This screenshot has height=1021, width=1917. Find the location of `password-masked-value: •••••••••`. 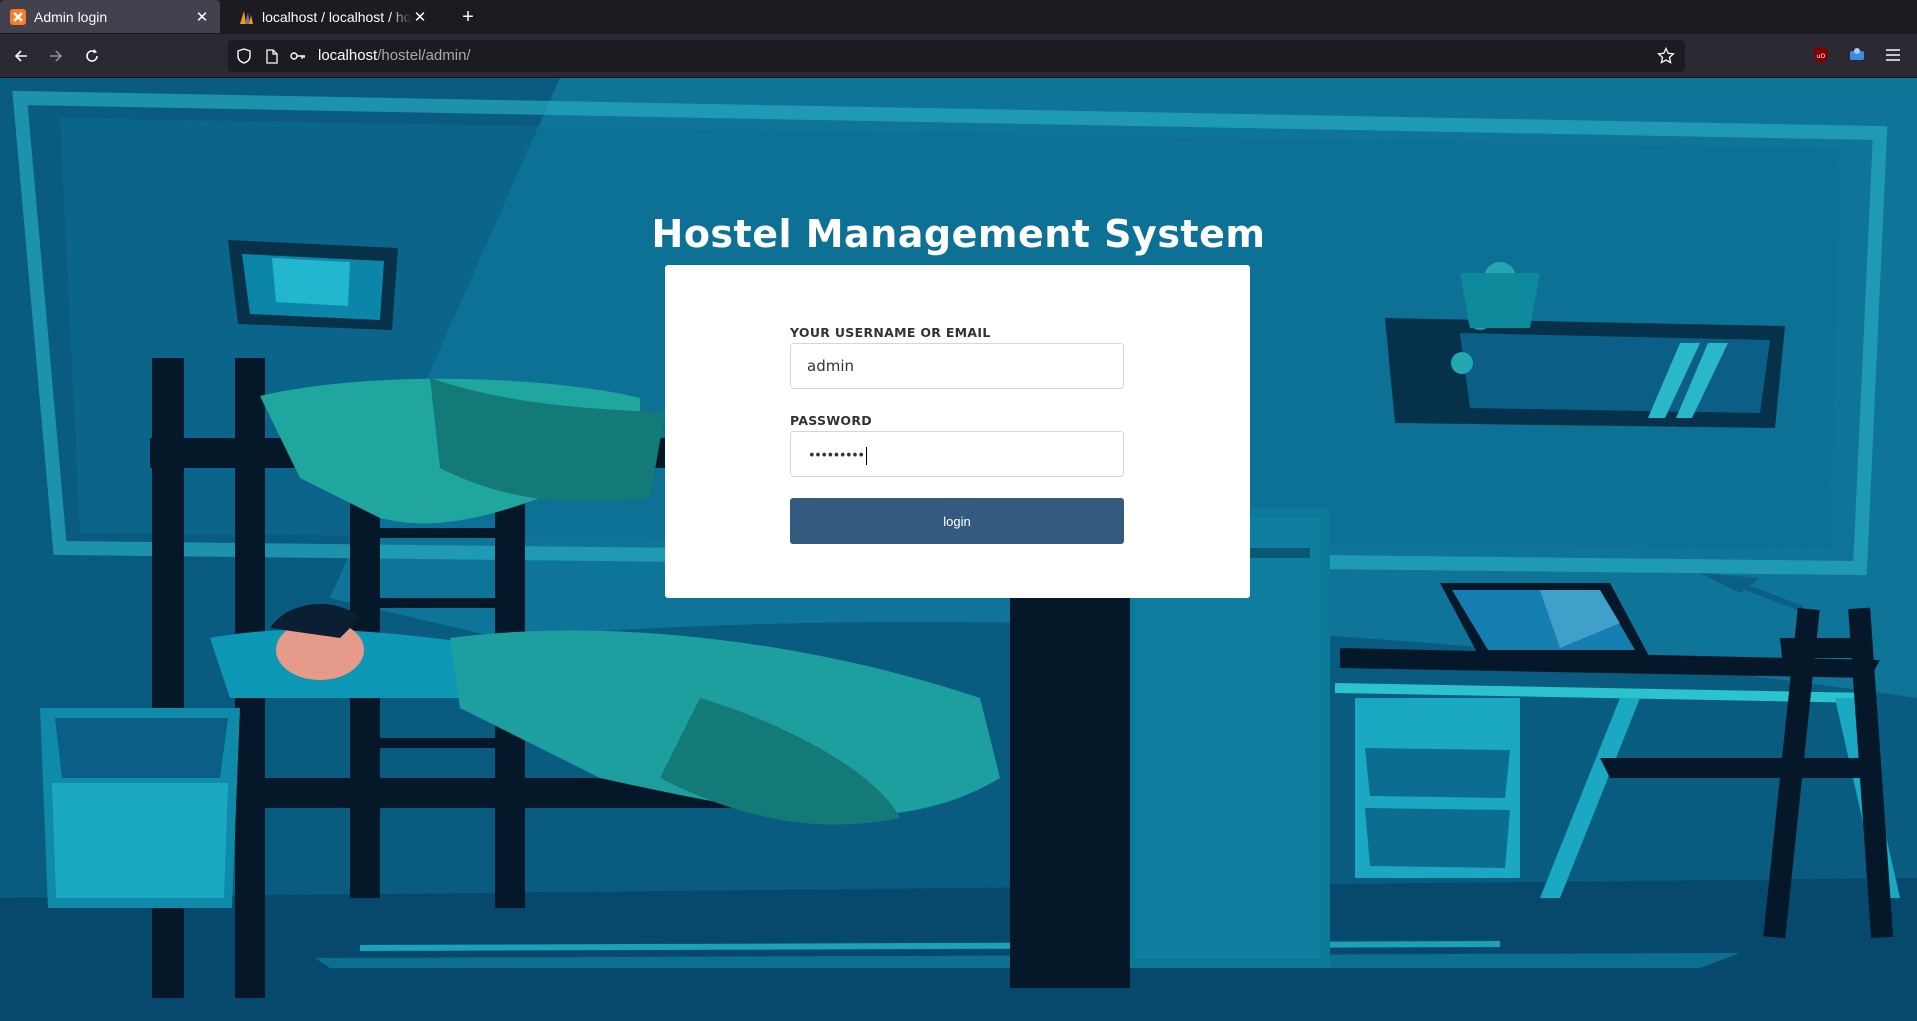

password-masked-value: ••••••••• is located at coordinates (837, 456).